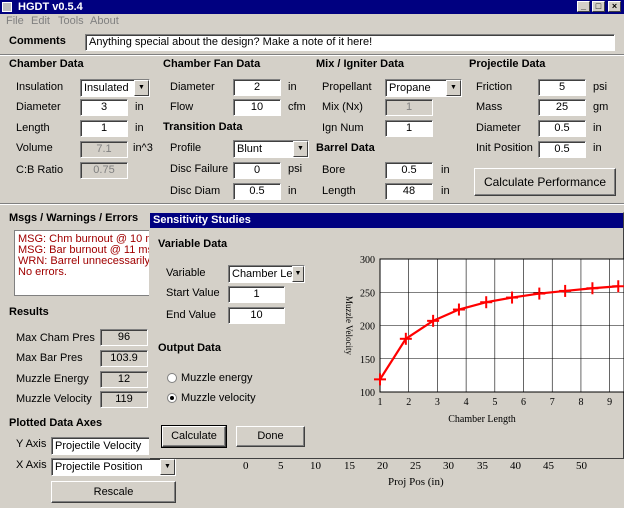 This screenshot has width=624, height=508. Describe the element at coordinates (257, 107) in the screenshot. I see `fan-flow-input: 10` at that location.